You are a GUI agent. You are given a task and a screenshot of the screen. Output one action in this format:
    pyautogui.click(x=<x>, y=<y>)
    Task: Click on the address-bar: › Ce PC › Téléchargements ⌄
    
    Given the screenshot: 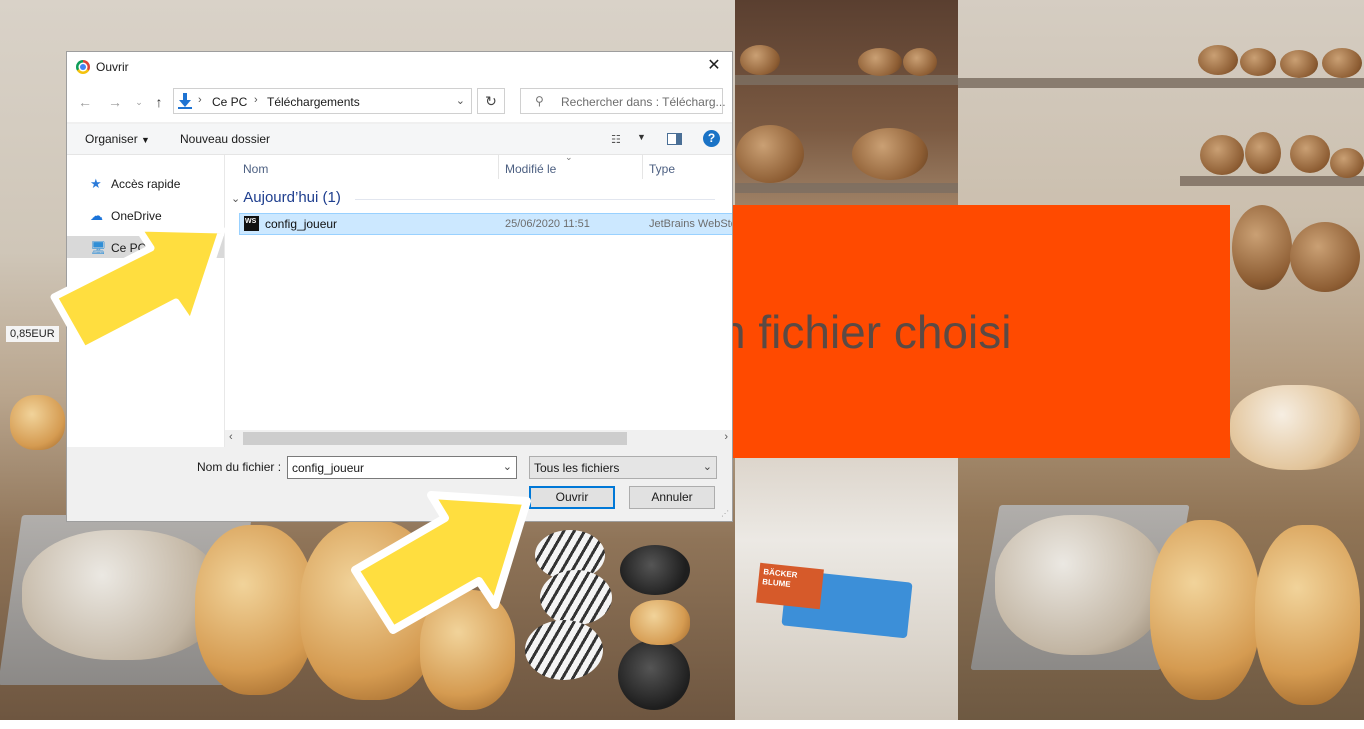 What is the action you would take?
    pyautogui.click(x=322, y=101)
    